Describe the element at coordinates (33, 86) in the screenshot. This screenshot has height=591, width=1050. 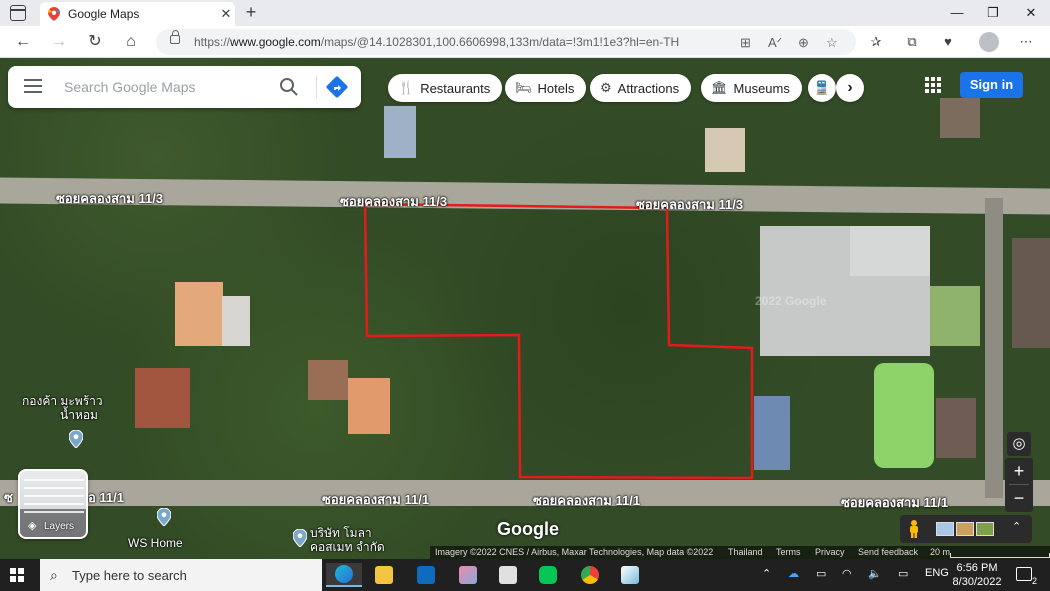
I see `menu-icon` at that location.